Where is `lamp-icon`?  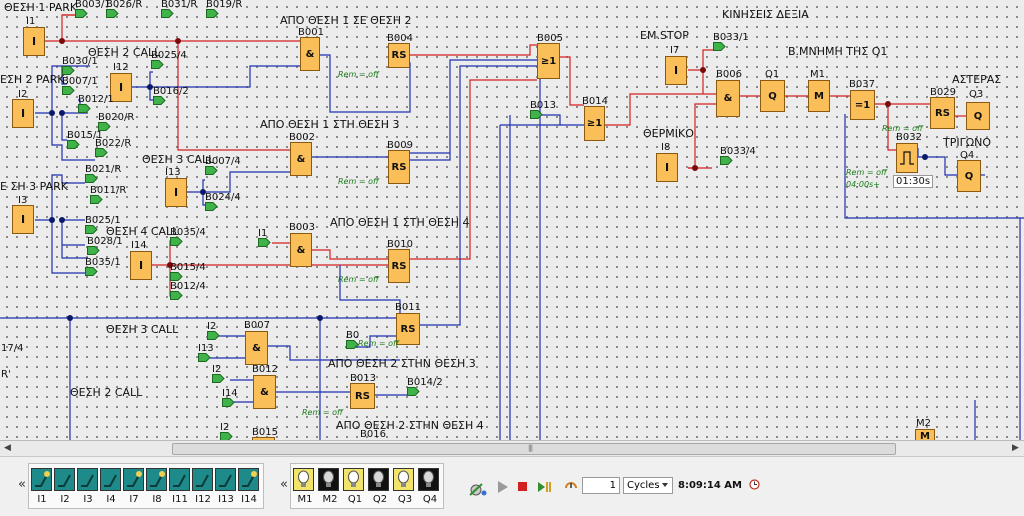 lamp-icon is located at coordinates (403, 478).